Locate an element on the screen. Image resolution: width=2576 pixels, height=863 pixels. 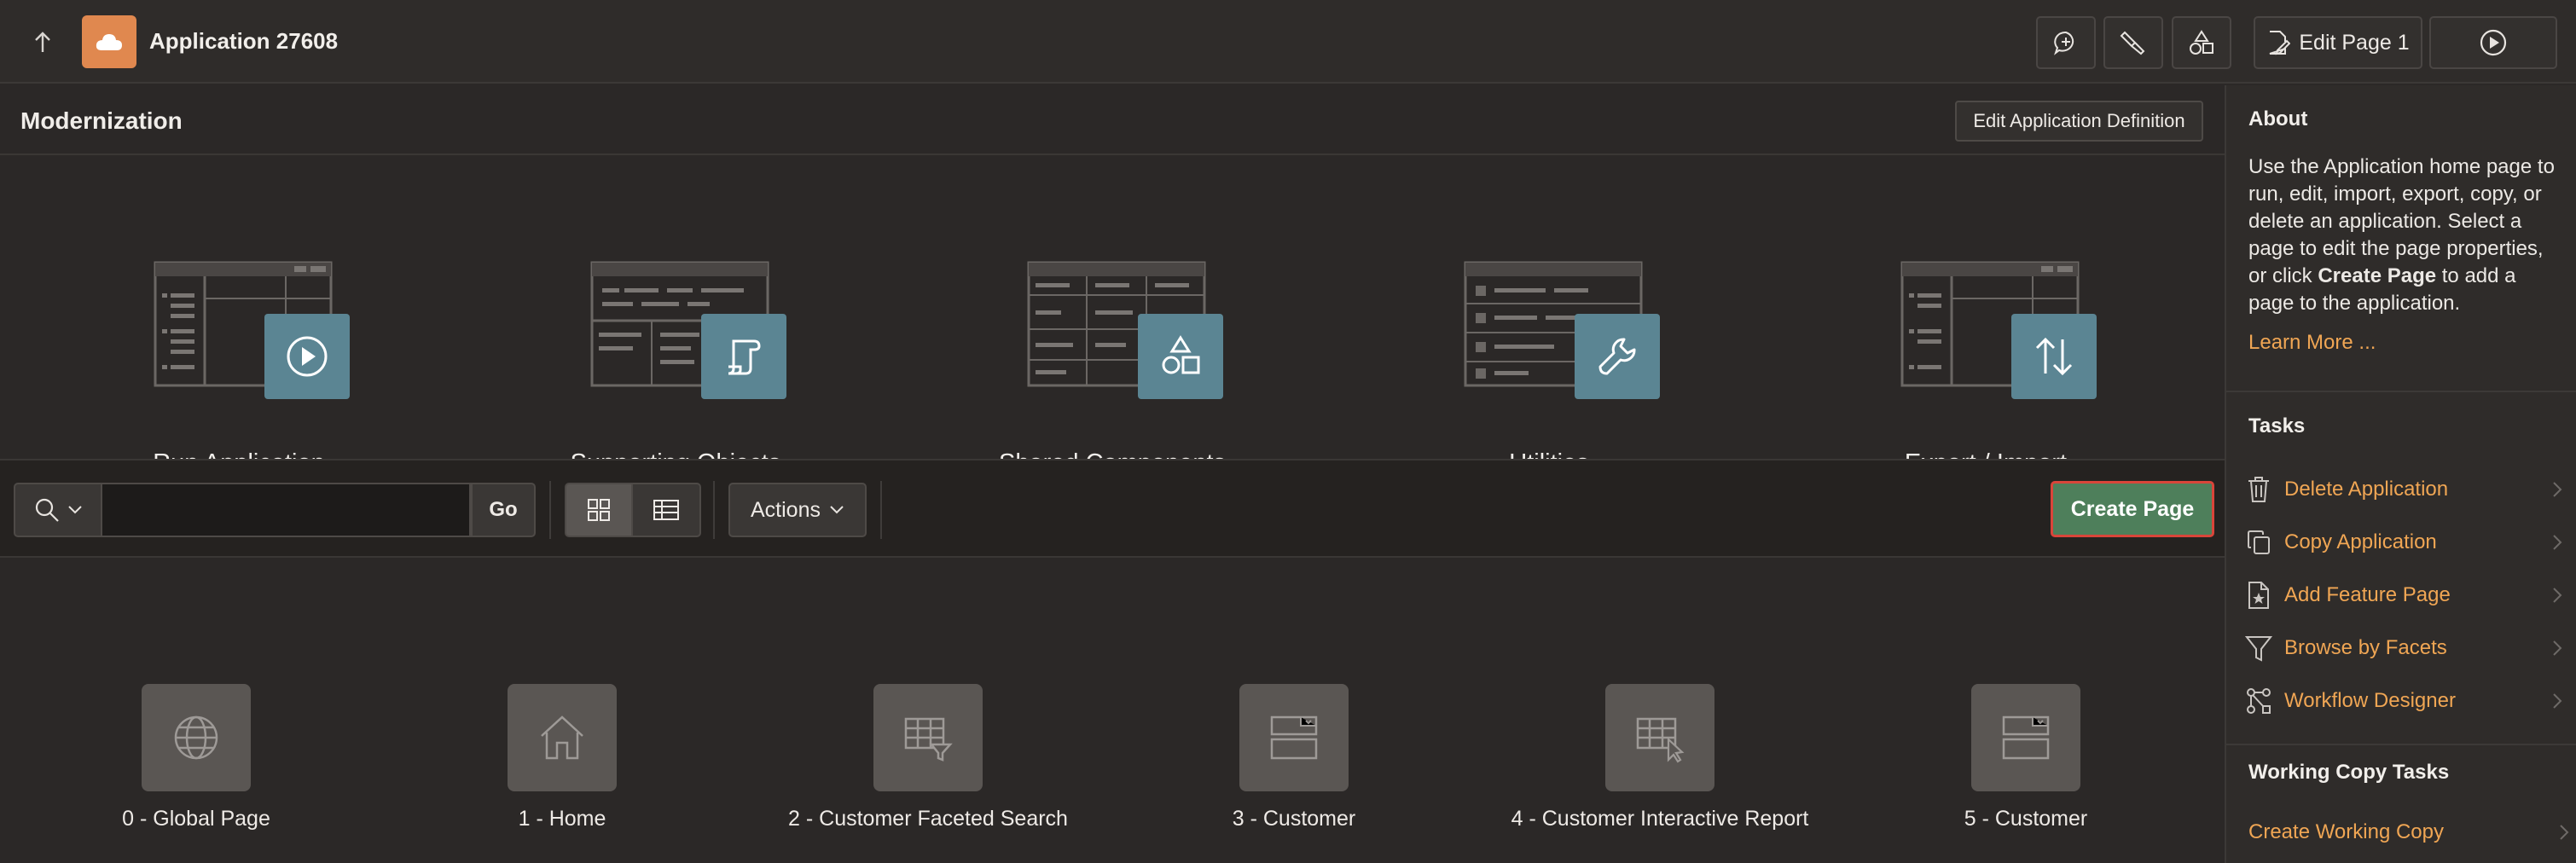
chat-plus-icon is located at coordinates (2064, 43).